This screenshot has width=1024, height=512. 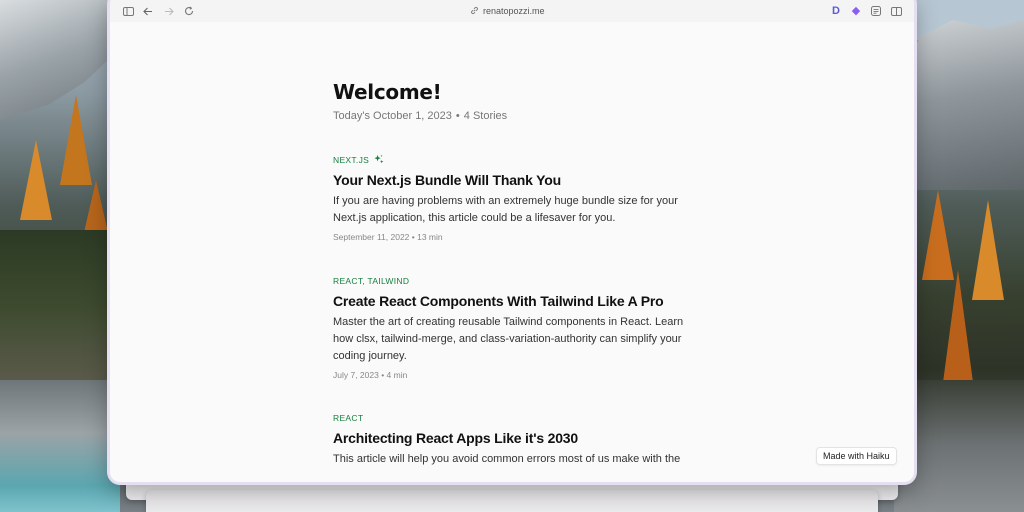 I want to click on browser-toolbar: renatopozzi.me D ◆, so click(x=512, y=11).